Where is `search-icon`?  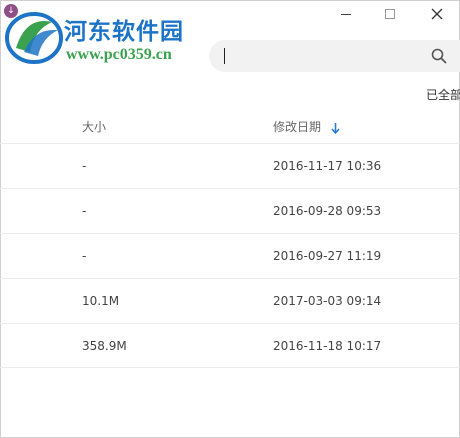
search-icon is located at coordinates (439, 56).